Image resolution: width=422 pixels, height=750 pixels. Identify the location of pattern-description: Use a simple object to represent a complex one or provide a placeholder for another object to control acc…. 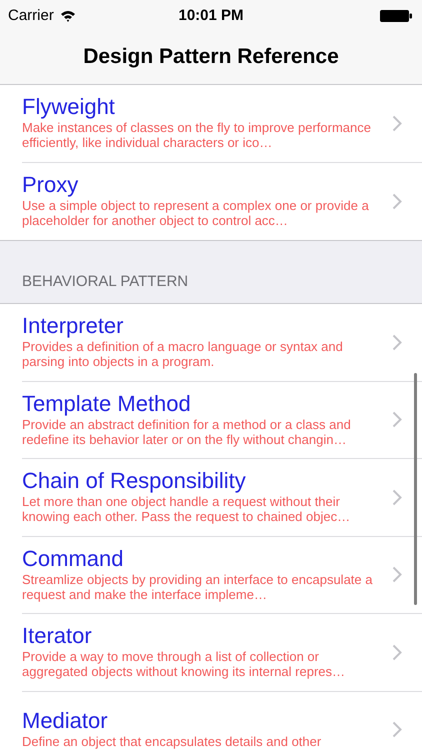
(196, 213).